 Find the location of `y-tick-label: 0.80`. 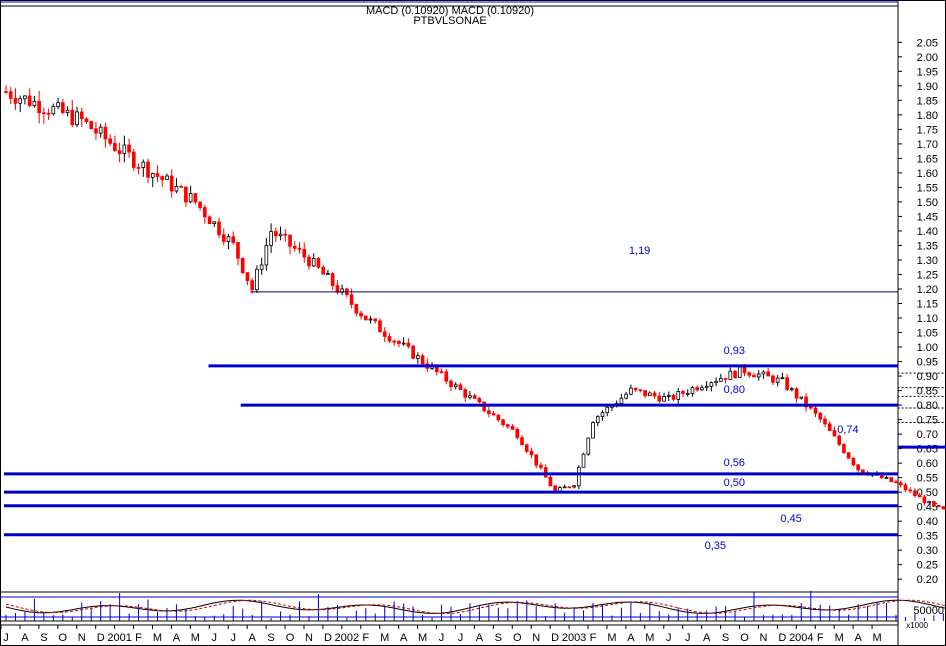

y-tick-label: 0.80 is located at coordinates (927, 406).